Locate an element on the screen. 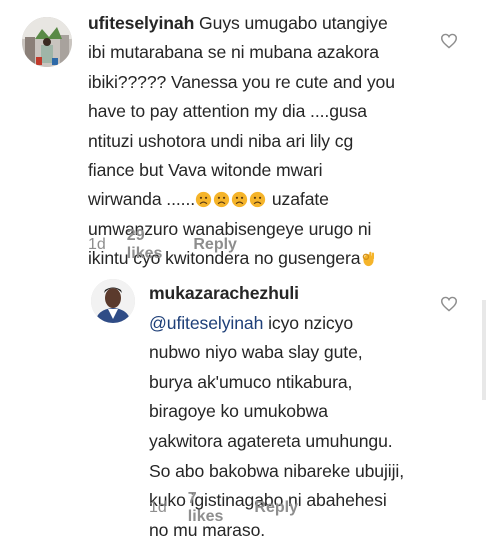 This screenshot has width=486, height=545. comment-username: mukazarachezhuli is located at coordinates (294, 294).